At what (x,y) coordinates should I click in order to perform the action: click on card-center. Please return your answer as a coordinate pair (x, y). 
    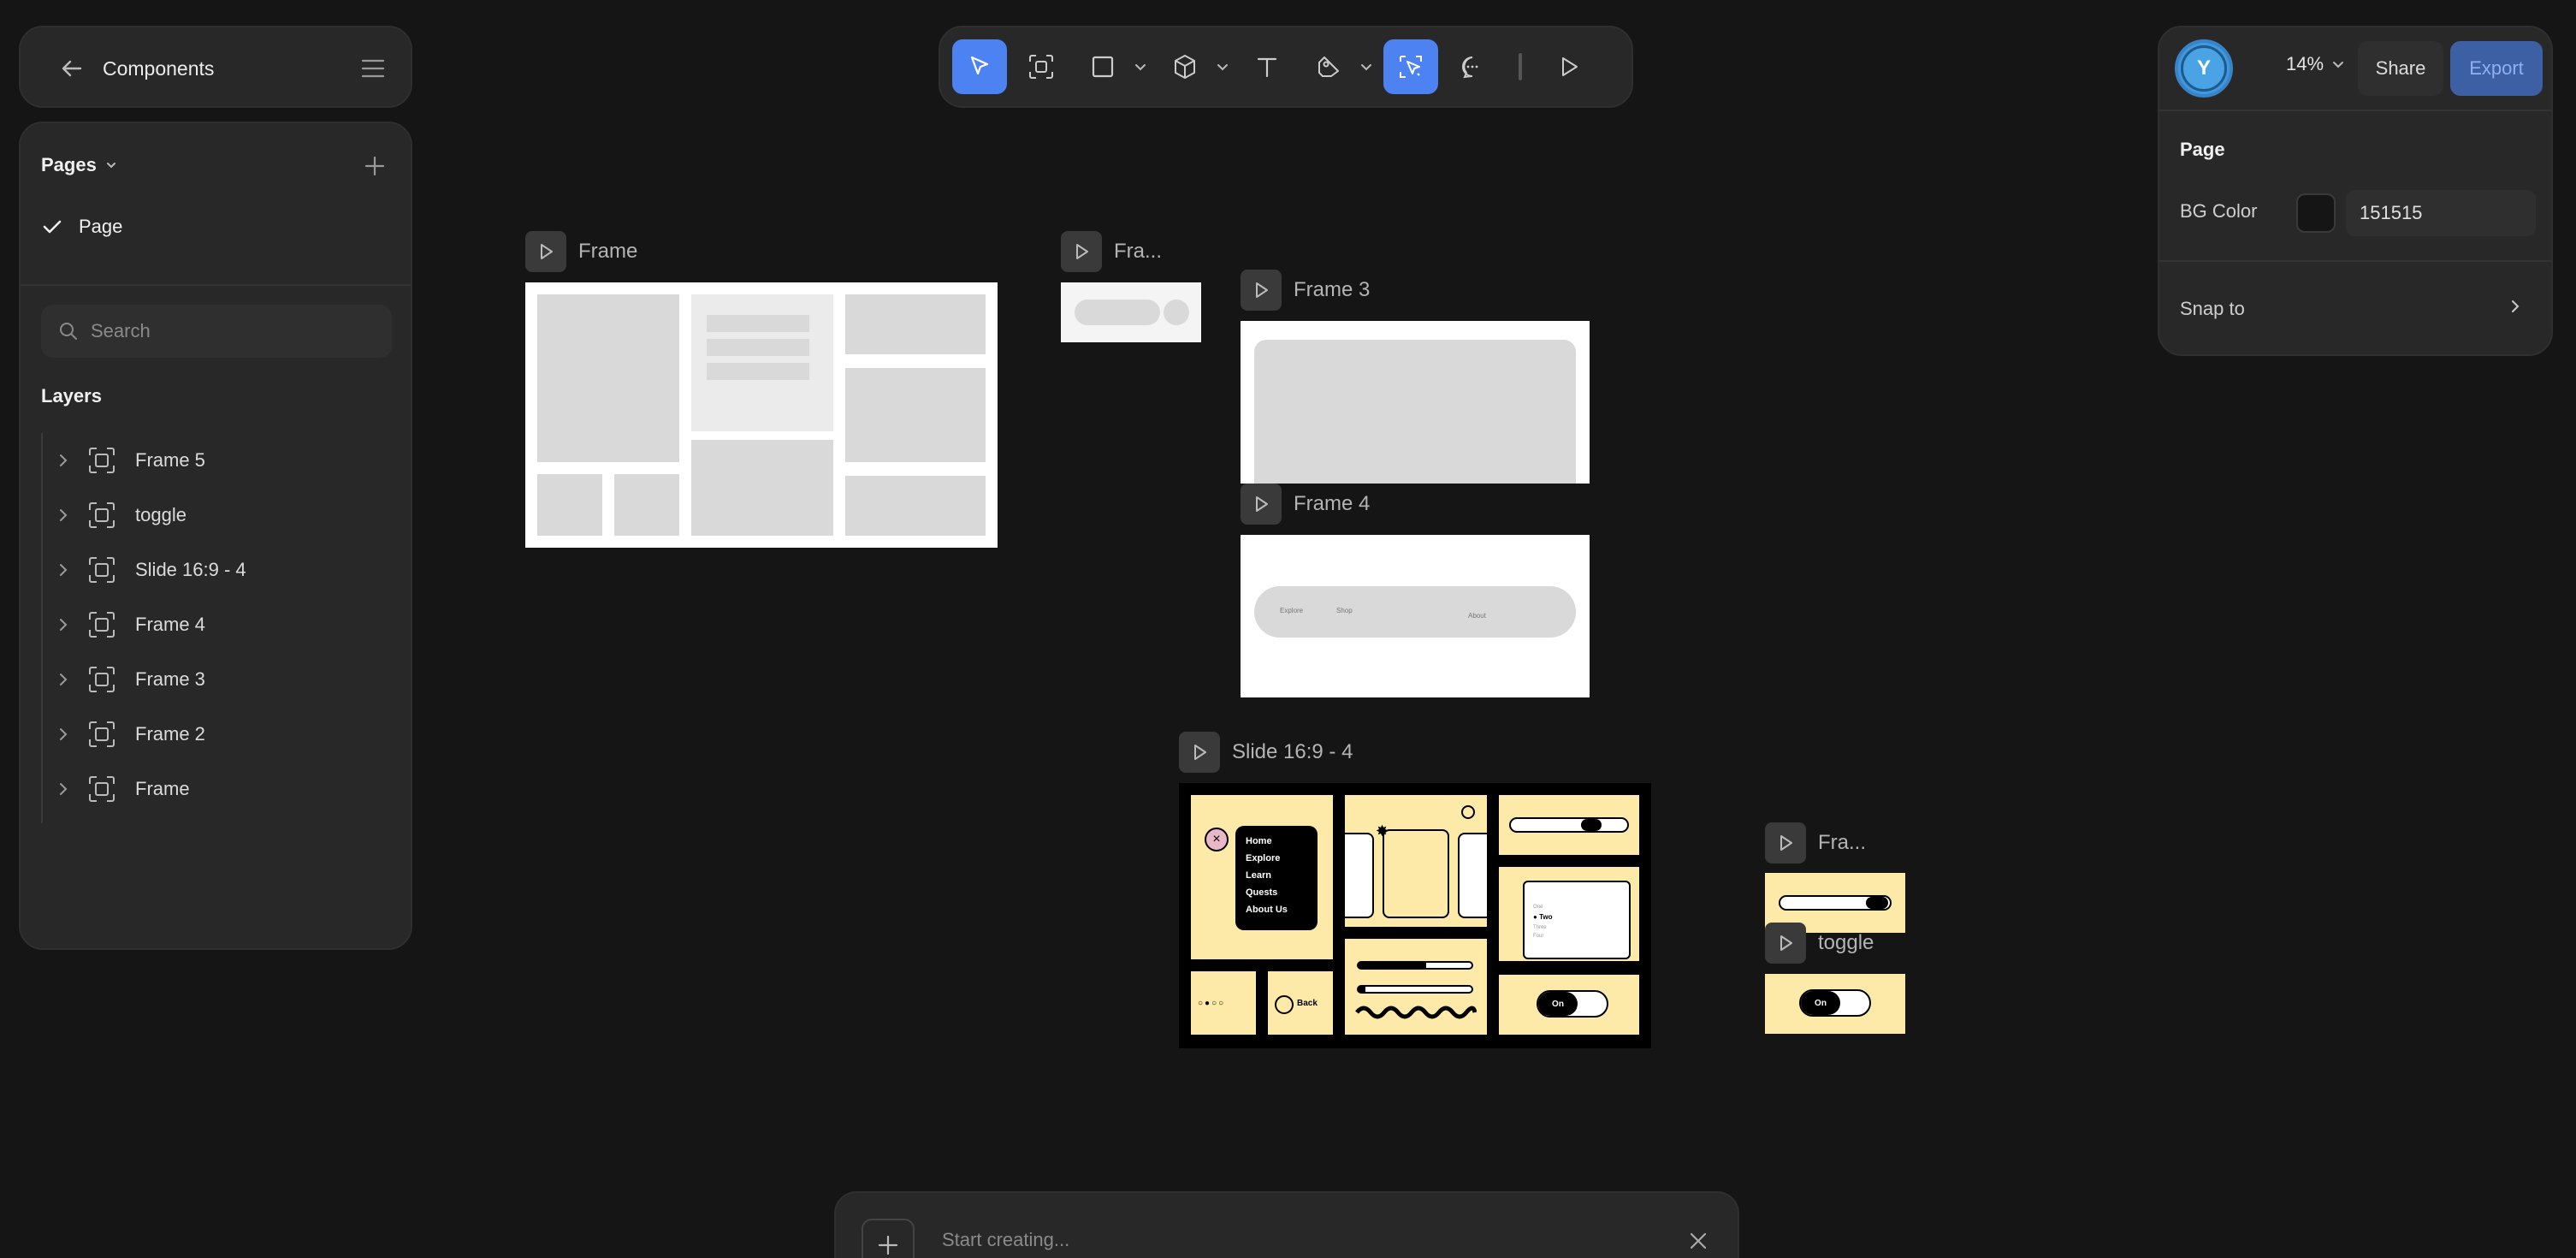
    Looking at the image, I should click on (1416, 873).